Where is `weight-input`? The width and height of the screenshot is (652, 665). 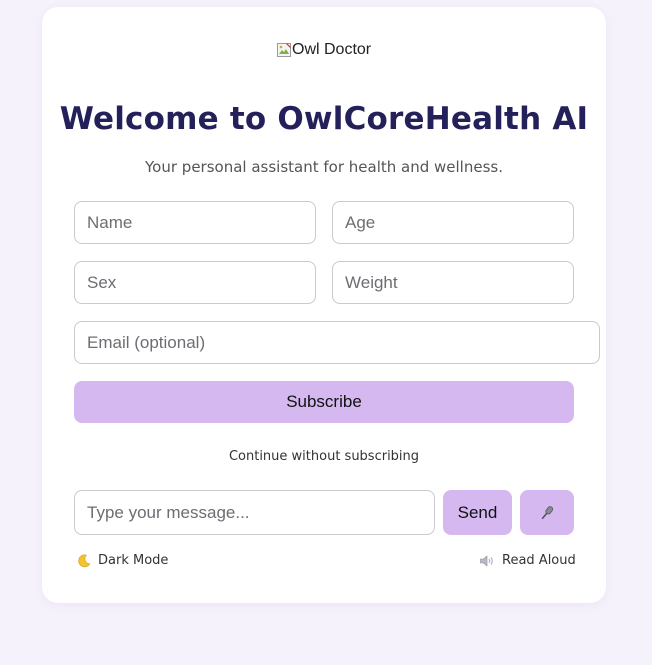 weight-input is located at coordinates (453, 282).